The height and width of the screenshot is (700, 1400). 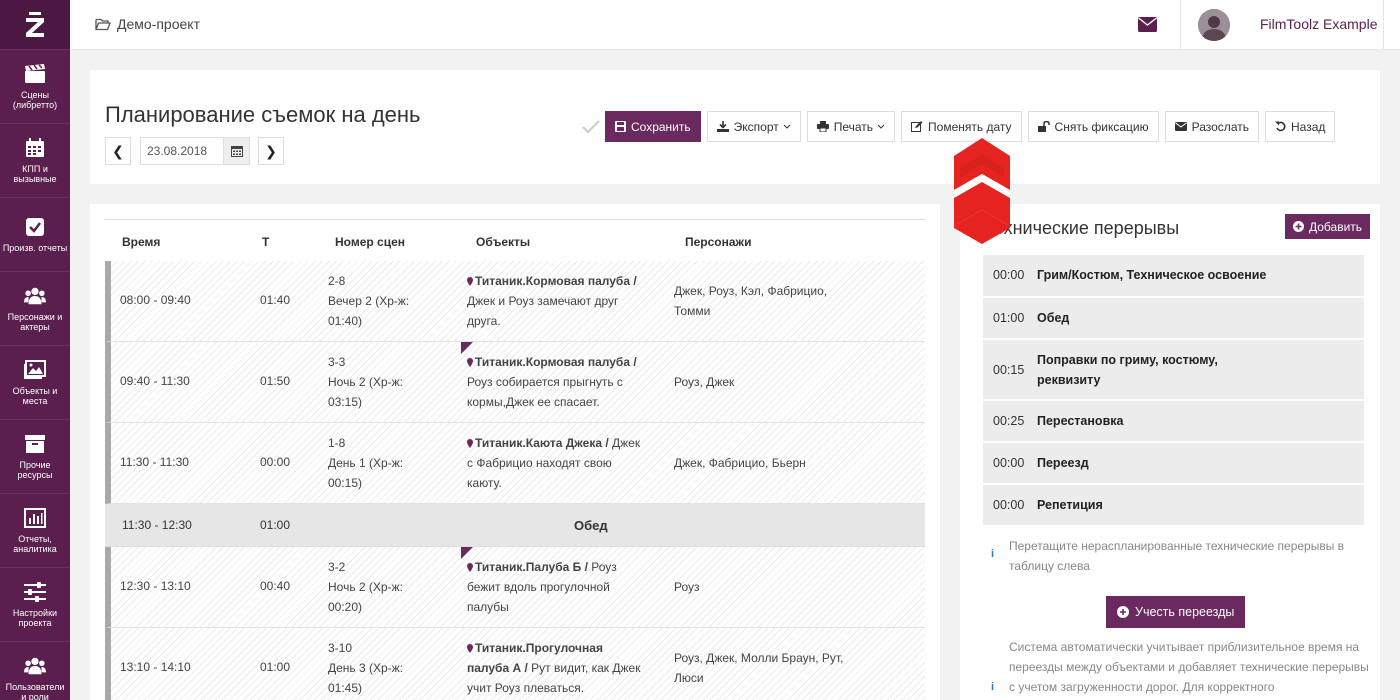 I want to click on sidebar-item-reports: Произв. отчеты, so click(x=35, y=235).